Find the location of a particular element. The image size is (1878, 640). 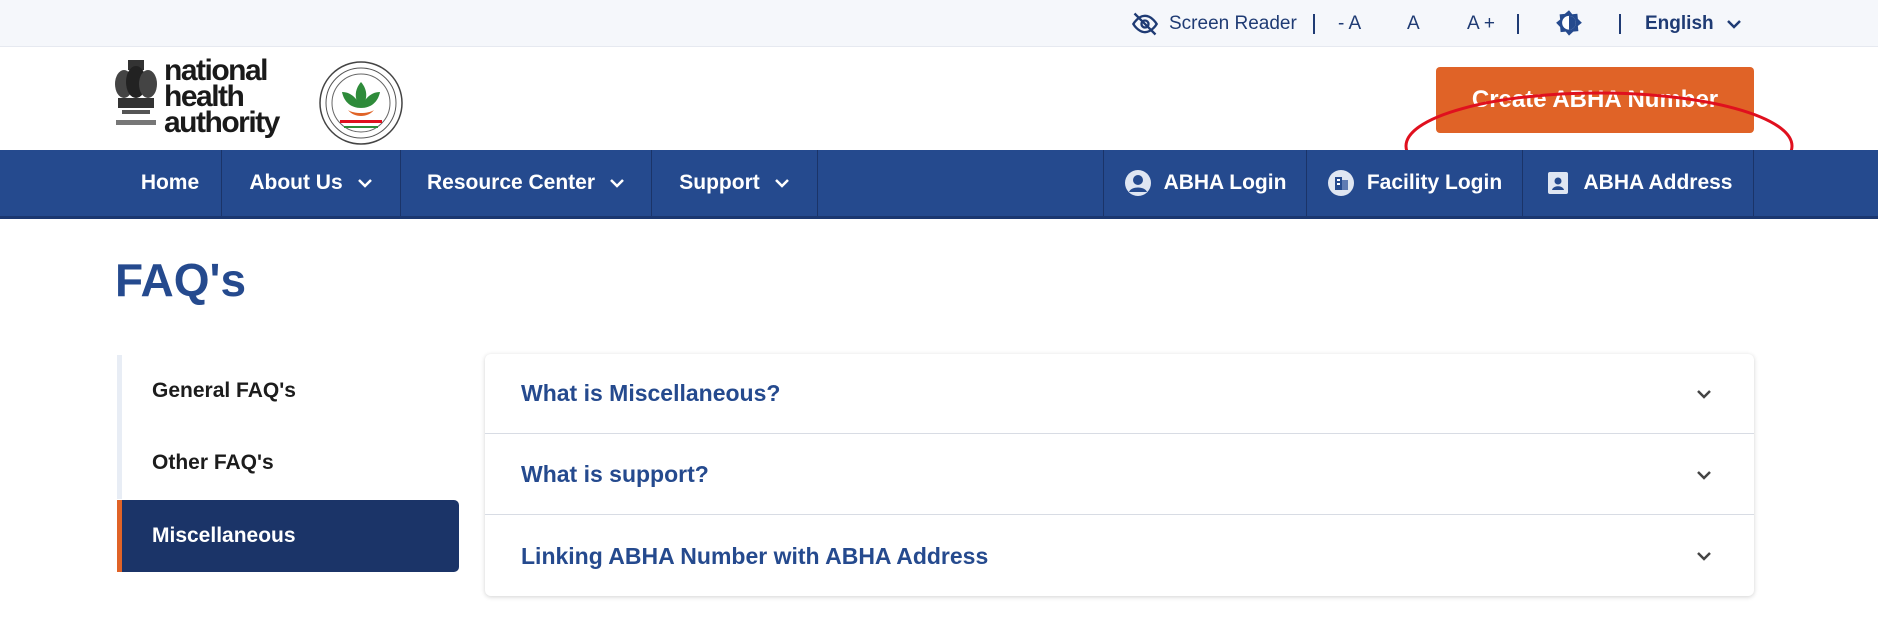

sidebar-item-miscellaneous: Miscellaneous is located at coordinates (288, 536).